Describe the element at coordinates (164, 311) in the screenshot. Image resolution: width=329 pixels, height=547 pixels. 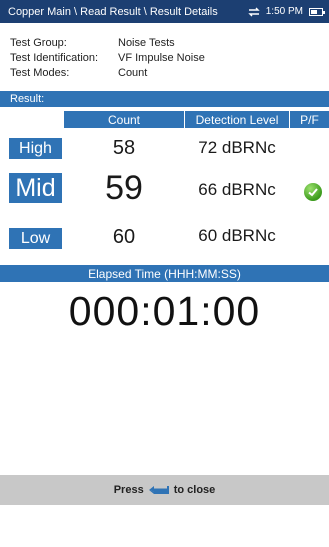
I see `elapsed-time-value: 000:01:00` at that location.